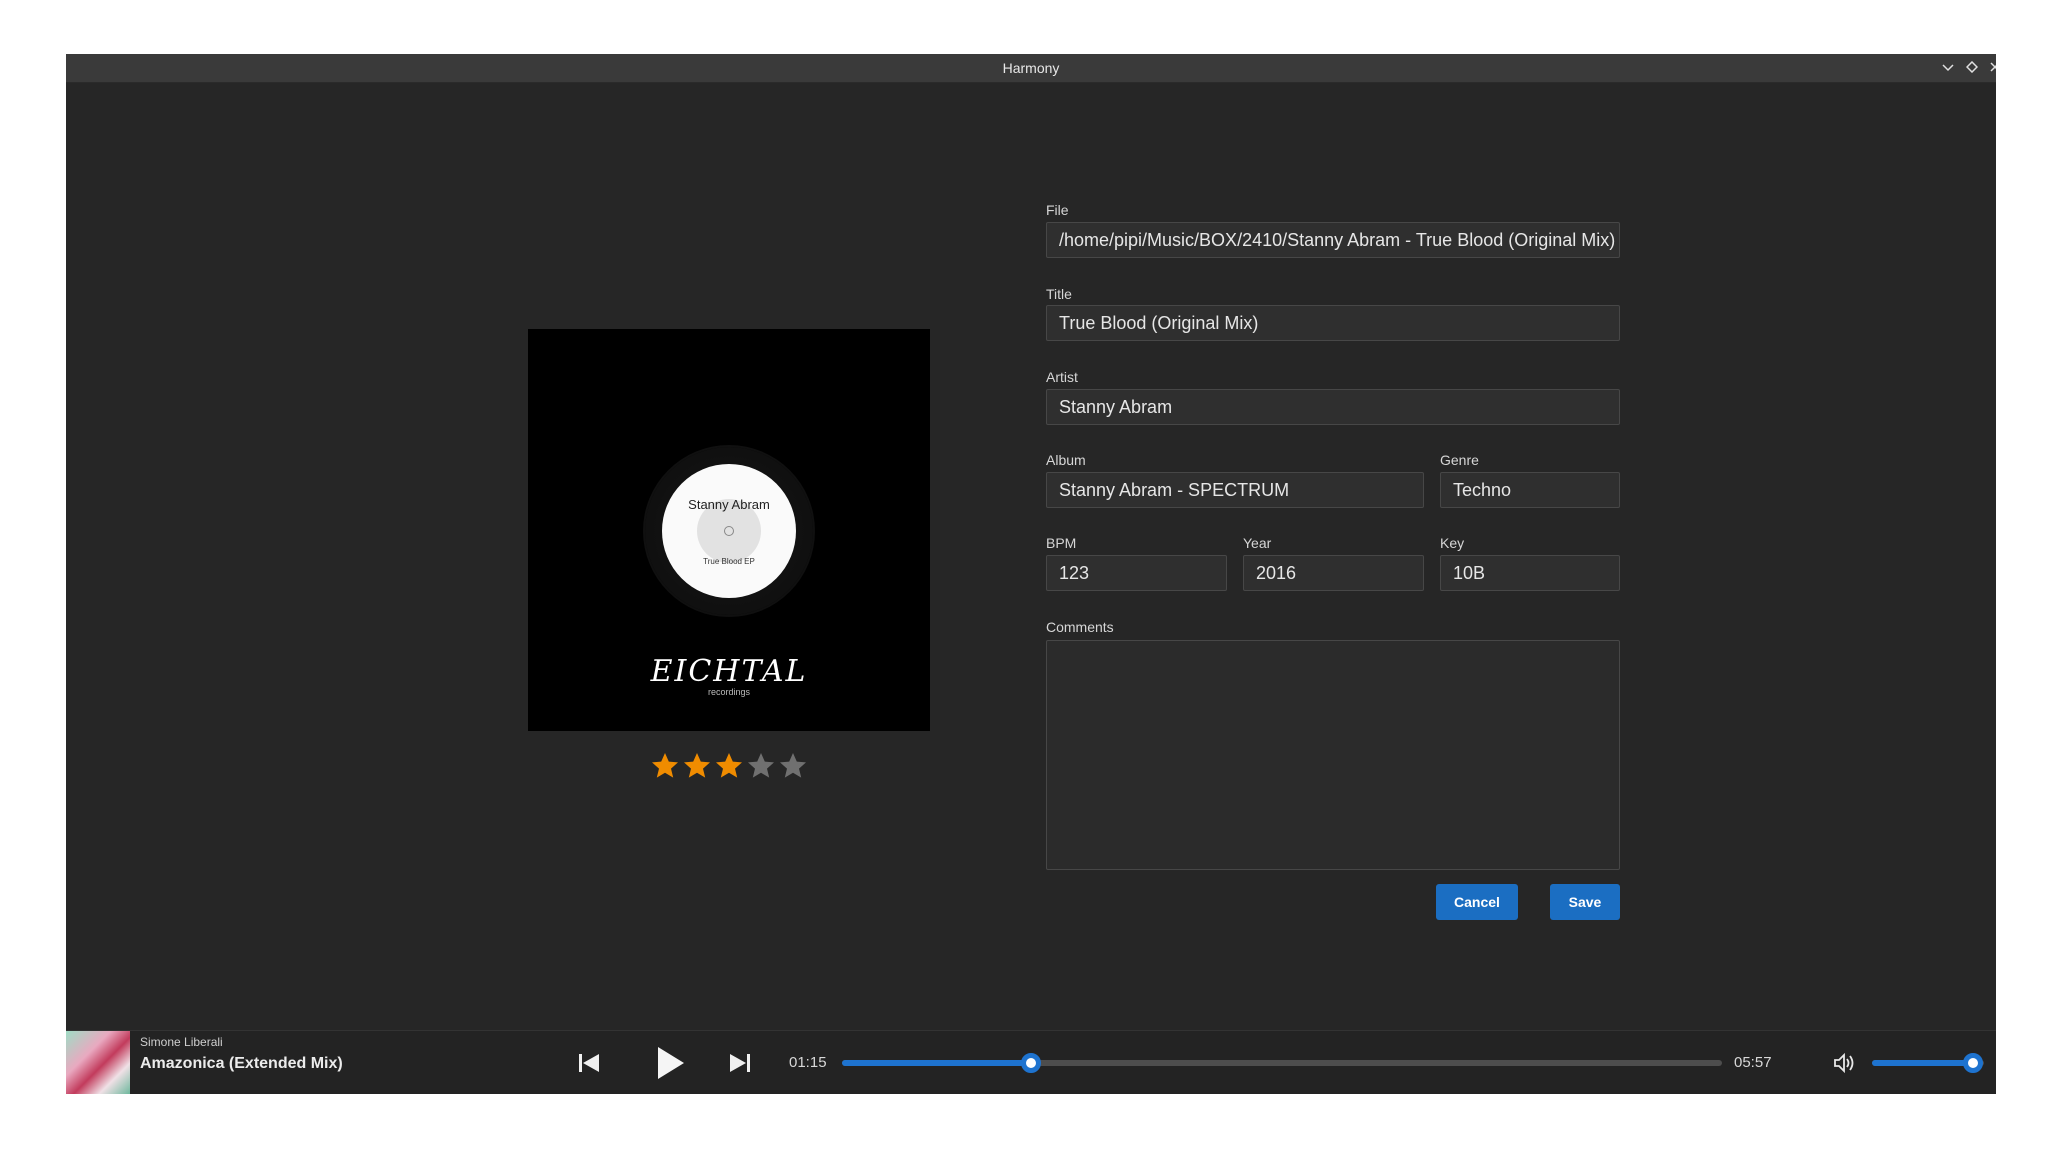  What do you see at coordinates (1333, 755) in the screenshot?
I see `comments-field` at bounding box center [1333, 755].